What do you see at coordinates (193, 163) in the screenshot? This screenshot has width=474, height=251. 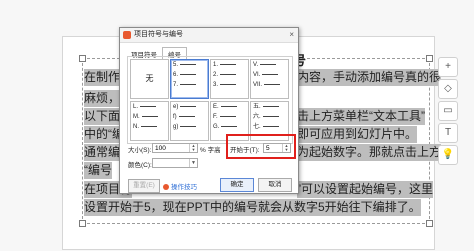 I see `chevron-down-icon: ▼` at bounding box center [193, 163].